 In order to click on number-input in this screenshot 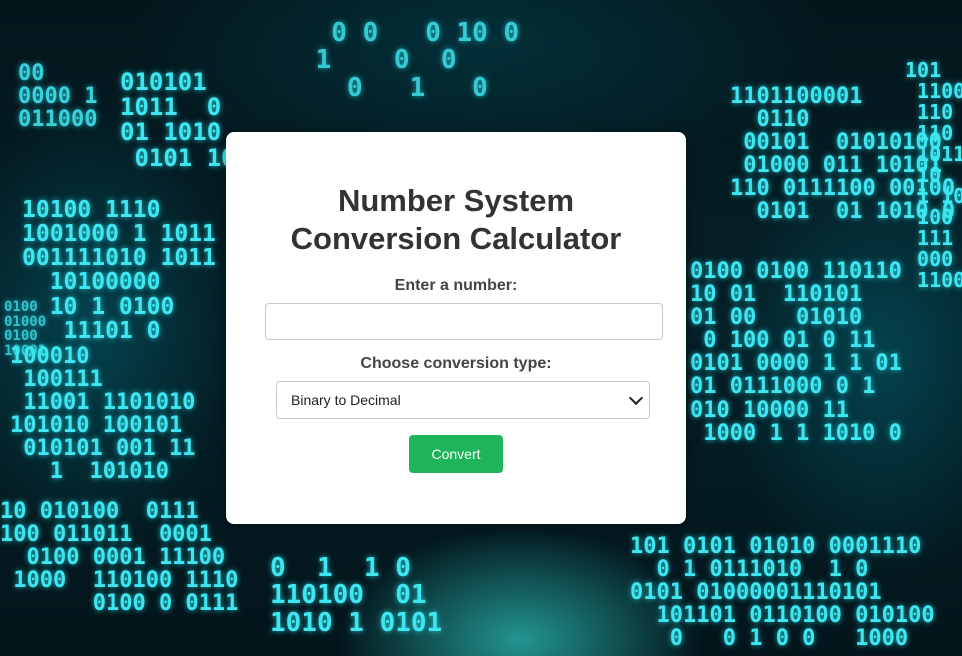, I will do `click(464, 321)`.